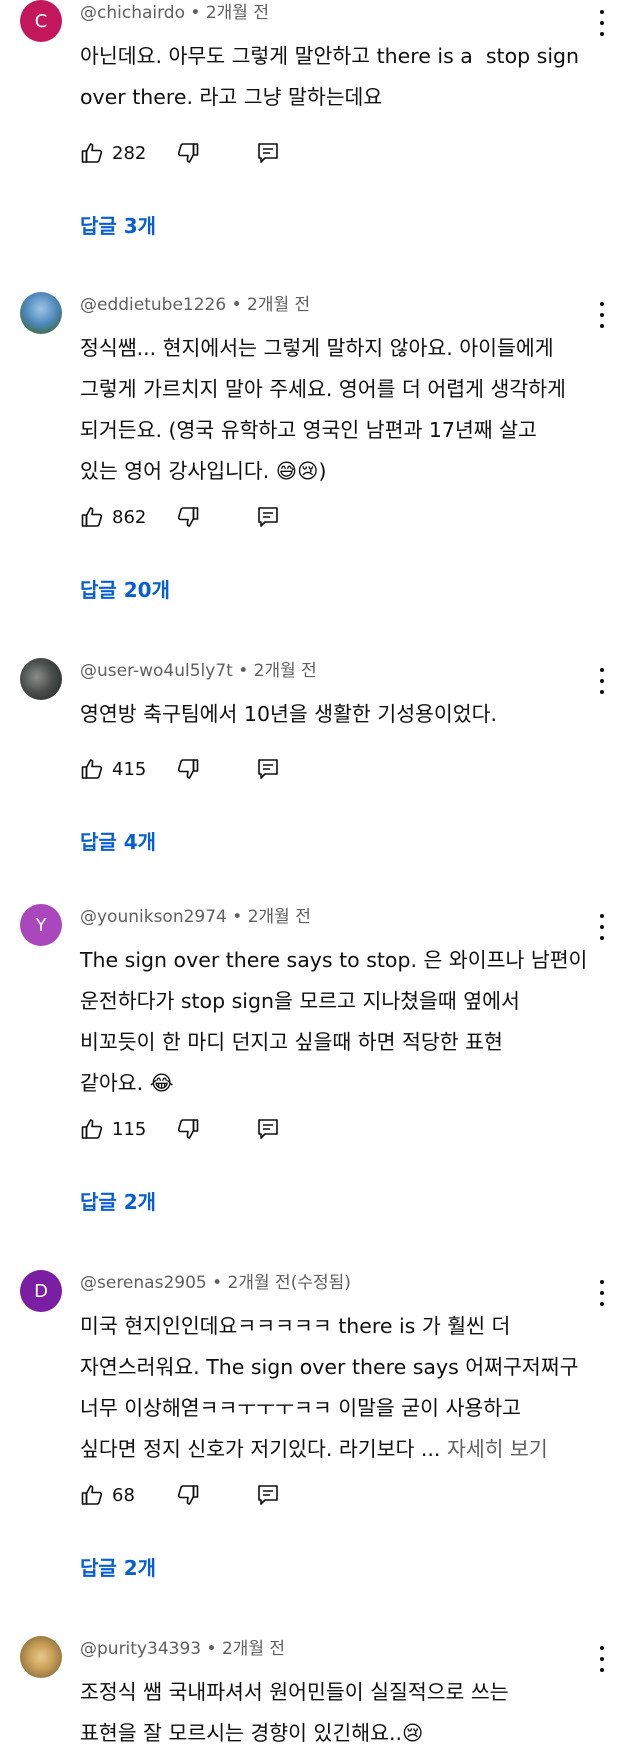 Image resolution: width=640 pixels, height=1754 pixels. I want to click on view-replies-link: 답글 20개, so click(125, 588).